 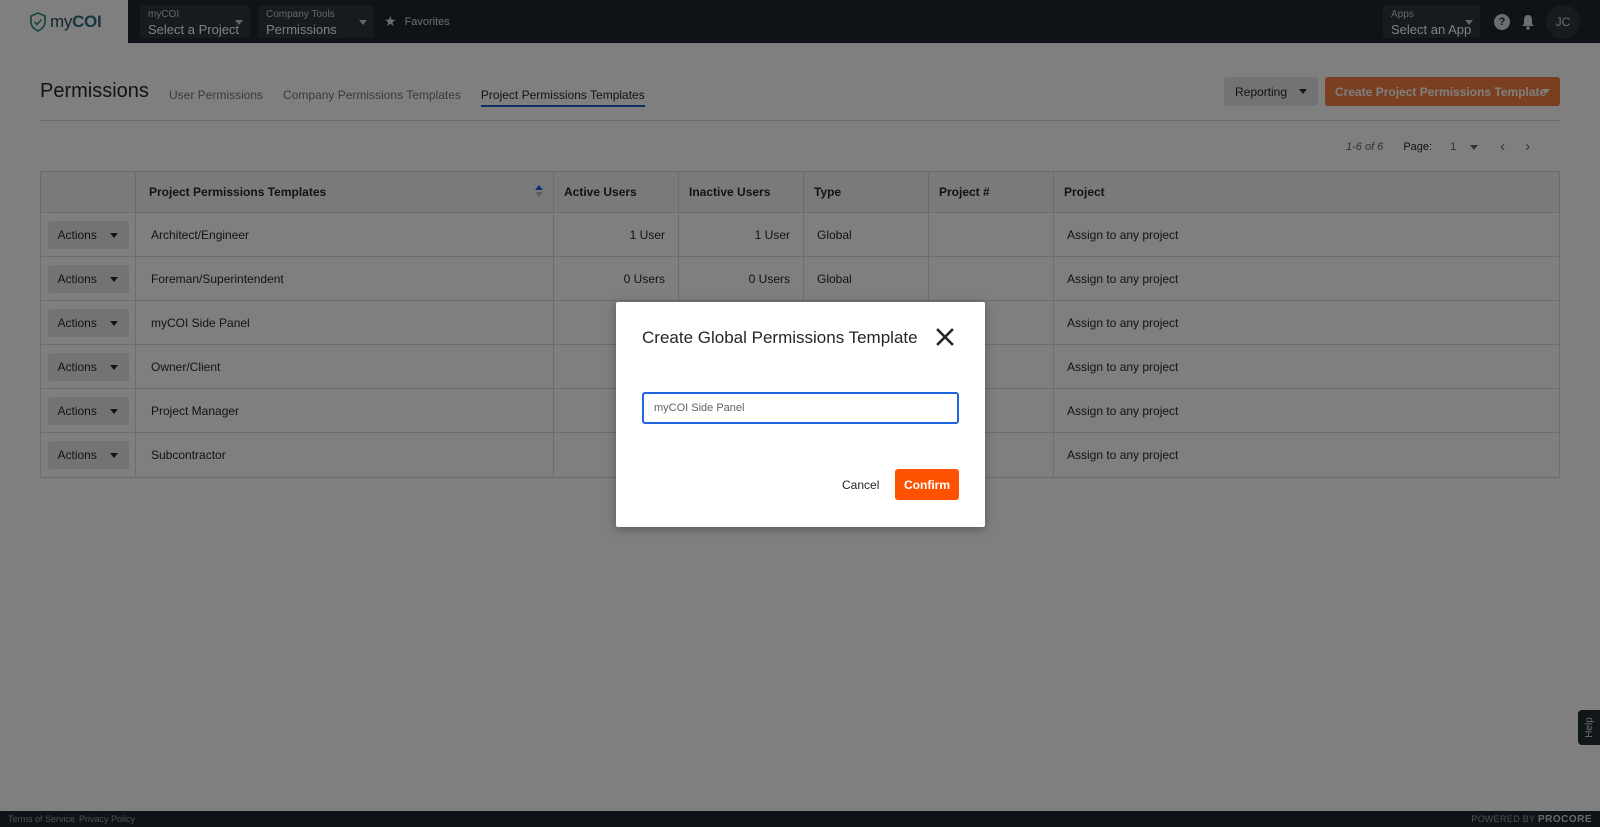 I want to click on close-icon, so click(x=945, y=337).